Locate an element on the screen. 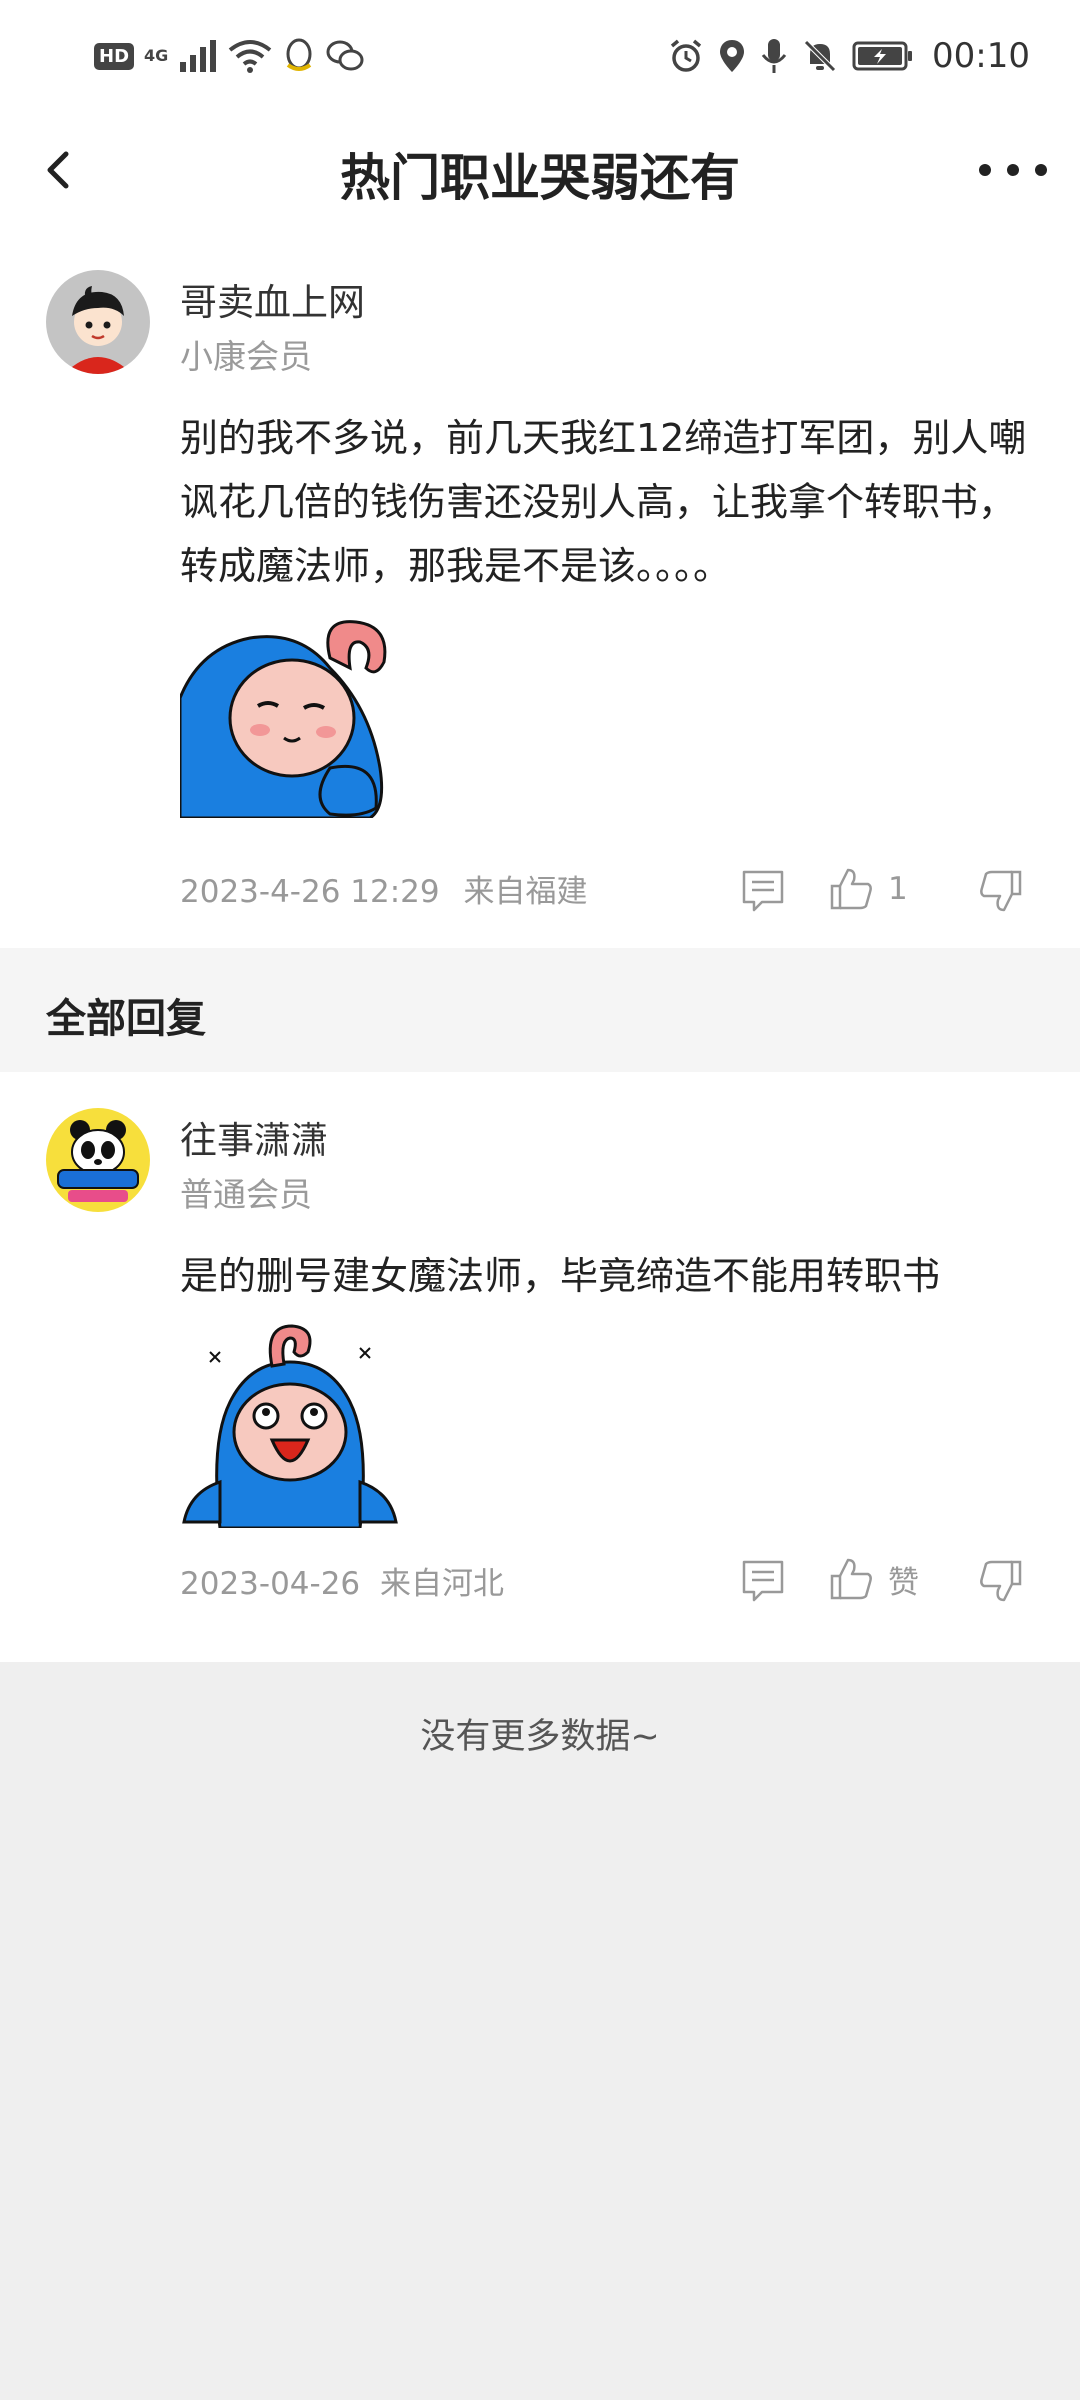  reply-location: 来自河北 is located at coordinates (442, 1584).